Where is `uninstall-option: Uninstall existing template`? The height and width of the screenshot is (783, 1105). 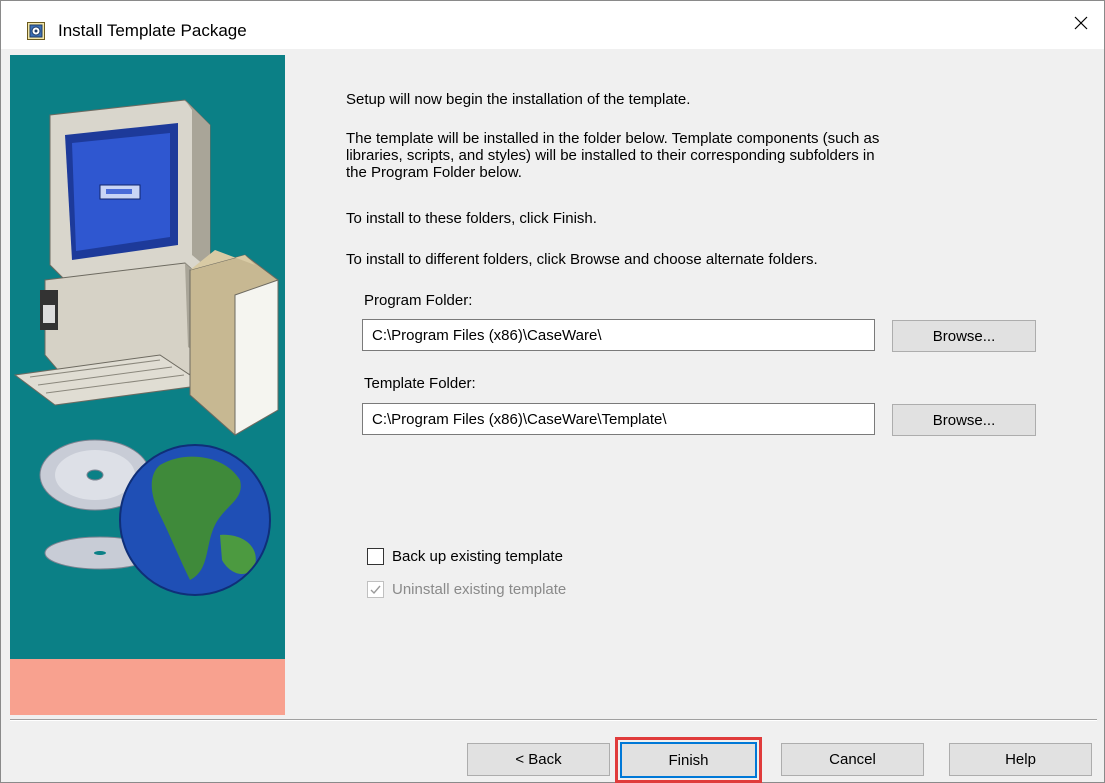
uninstall-option: Uninstall existing template is located at coordinates (466, 589).